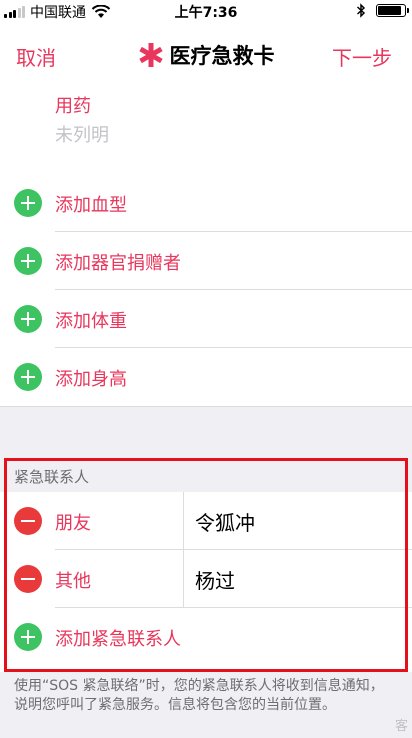 This screenshot has height=738, width=412. I want to click on navigation-bar: 取消 医疗急救卡 下一步, so click(206, 53).